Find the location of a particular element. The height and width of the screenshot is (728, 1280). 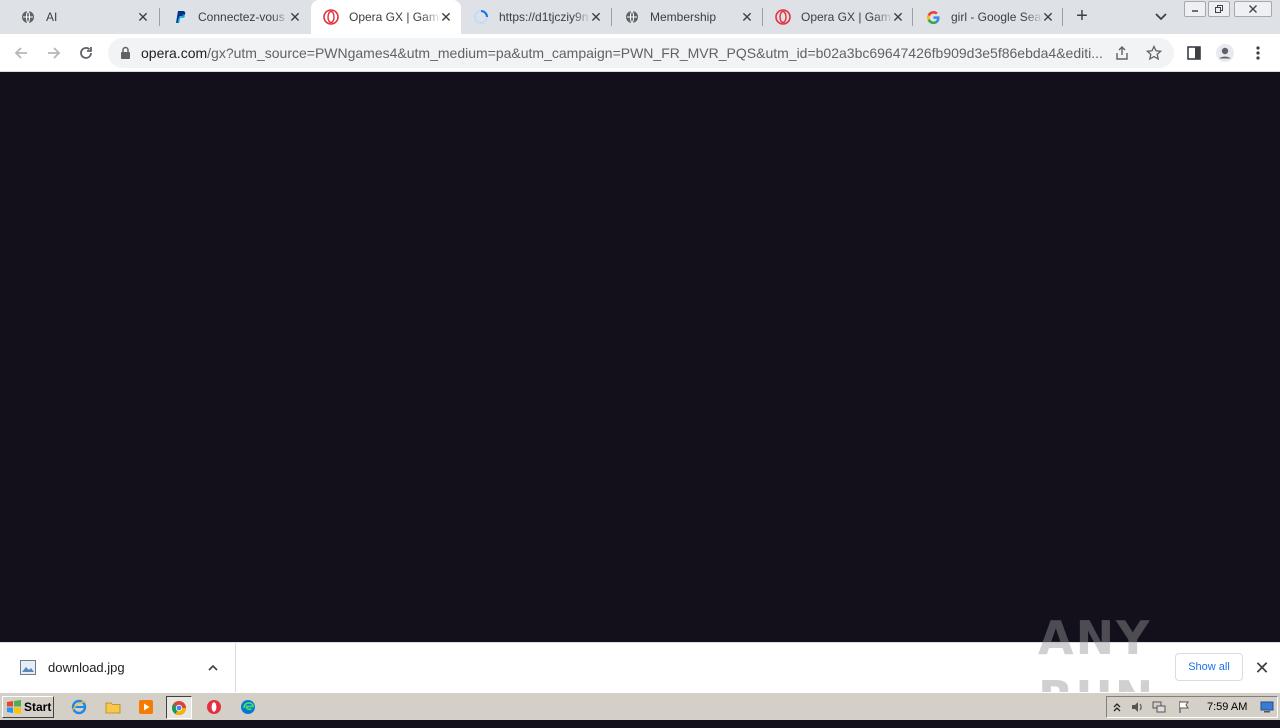

media-player-launcher is located at coordinates (146, 707).